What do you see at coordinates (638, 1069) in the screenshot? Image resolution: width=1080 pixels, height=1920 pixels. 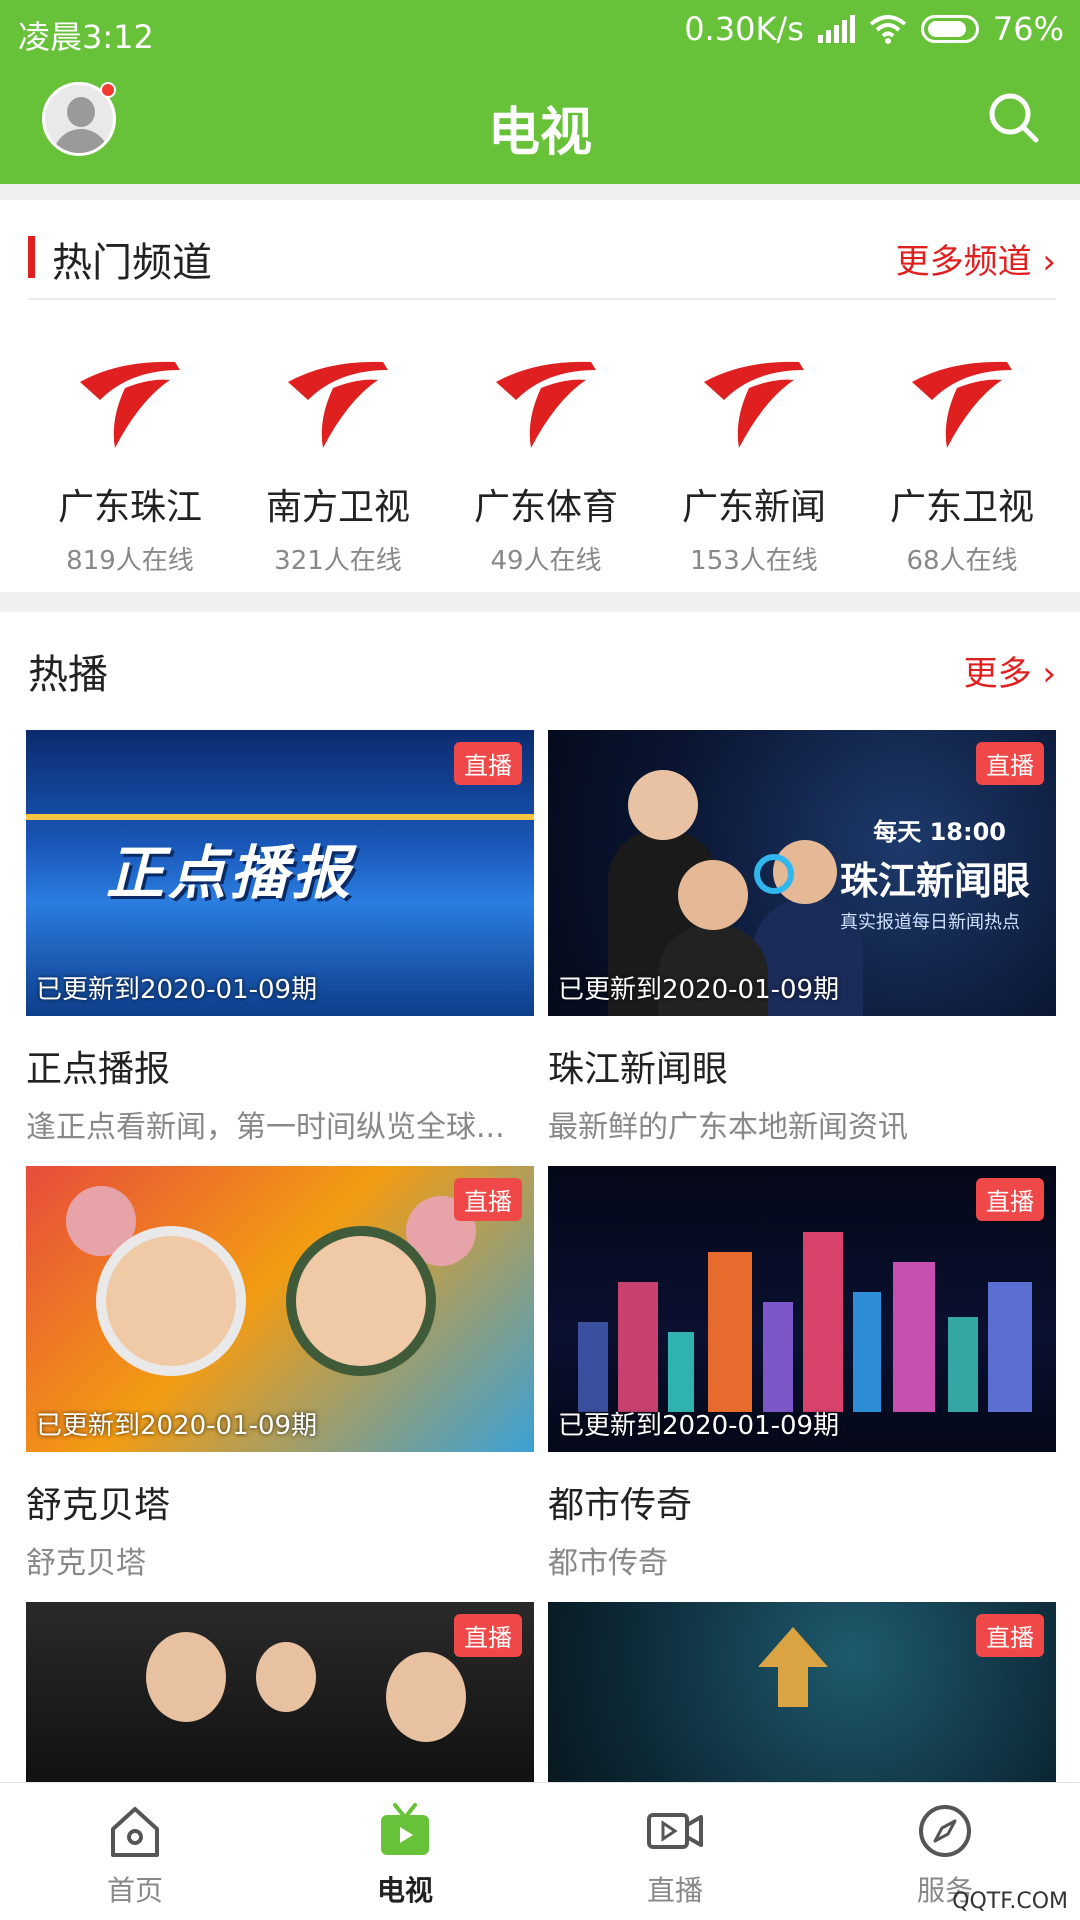 I see `program-title: 珠江新闻眼` at bounding box center [638, 1069].